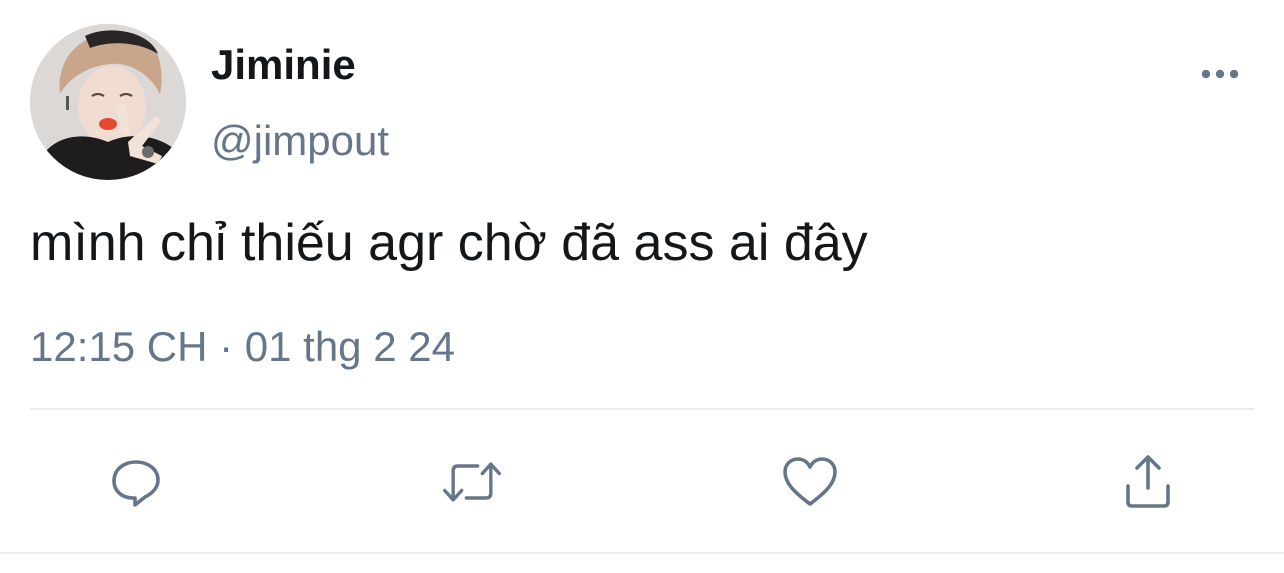 The height and width of the screenshot is (573, 1284). I want to click on more-options-button, so click(1220, 74).